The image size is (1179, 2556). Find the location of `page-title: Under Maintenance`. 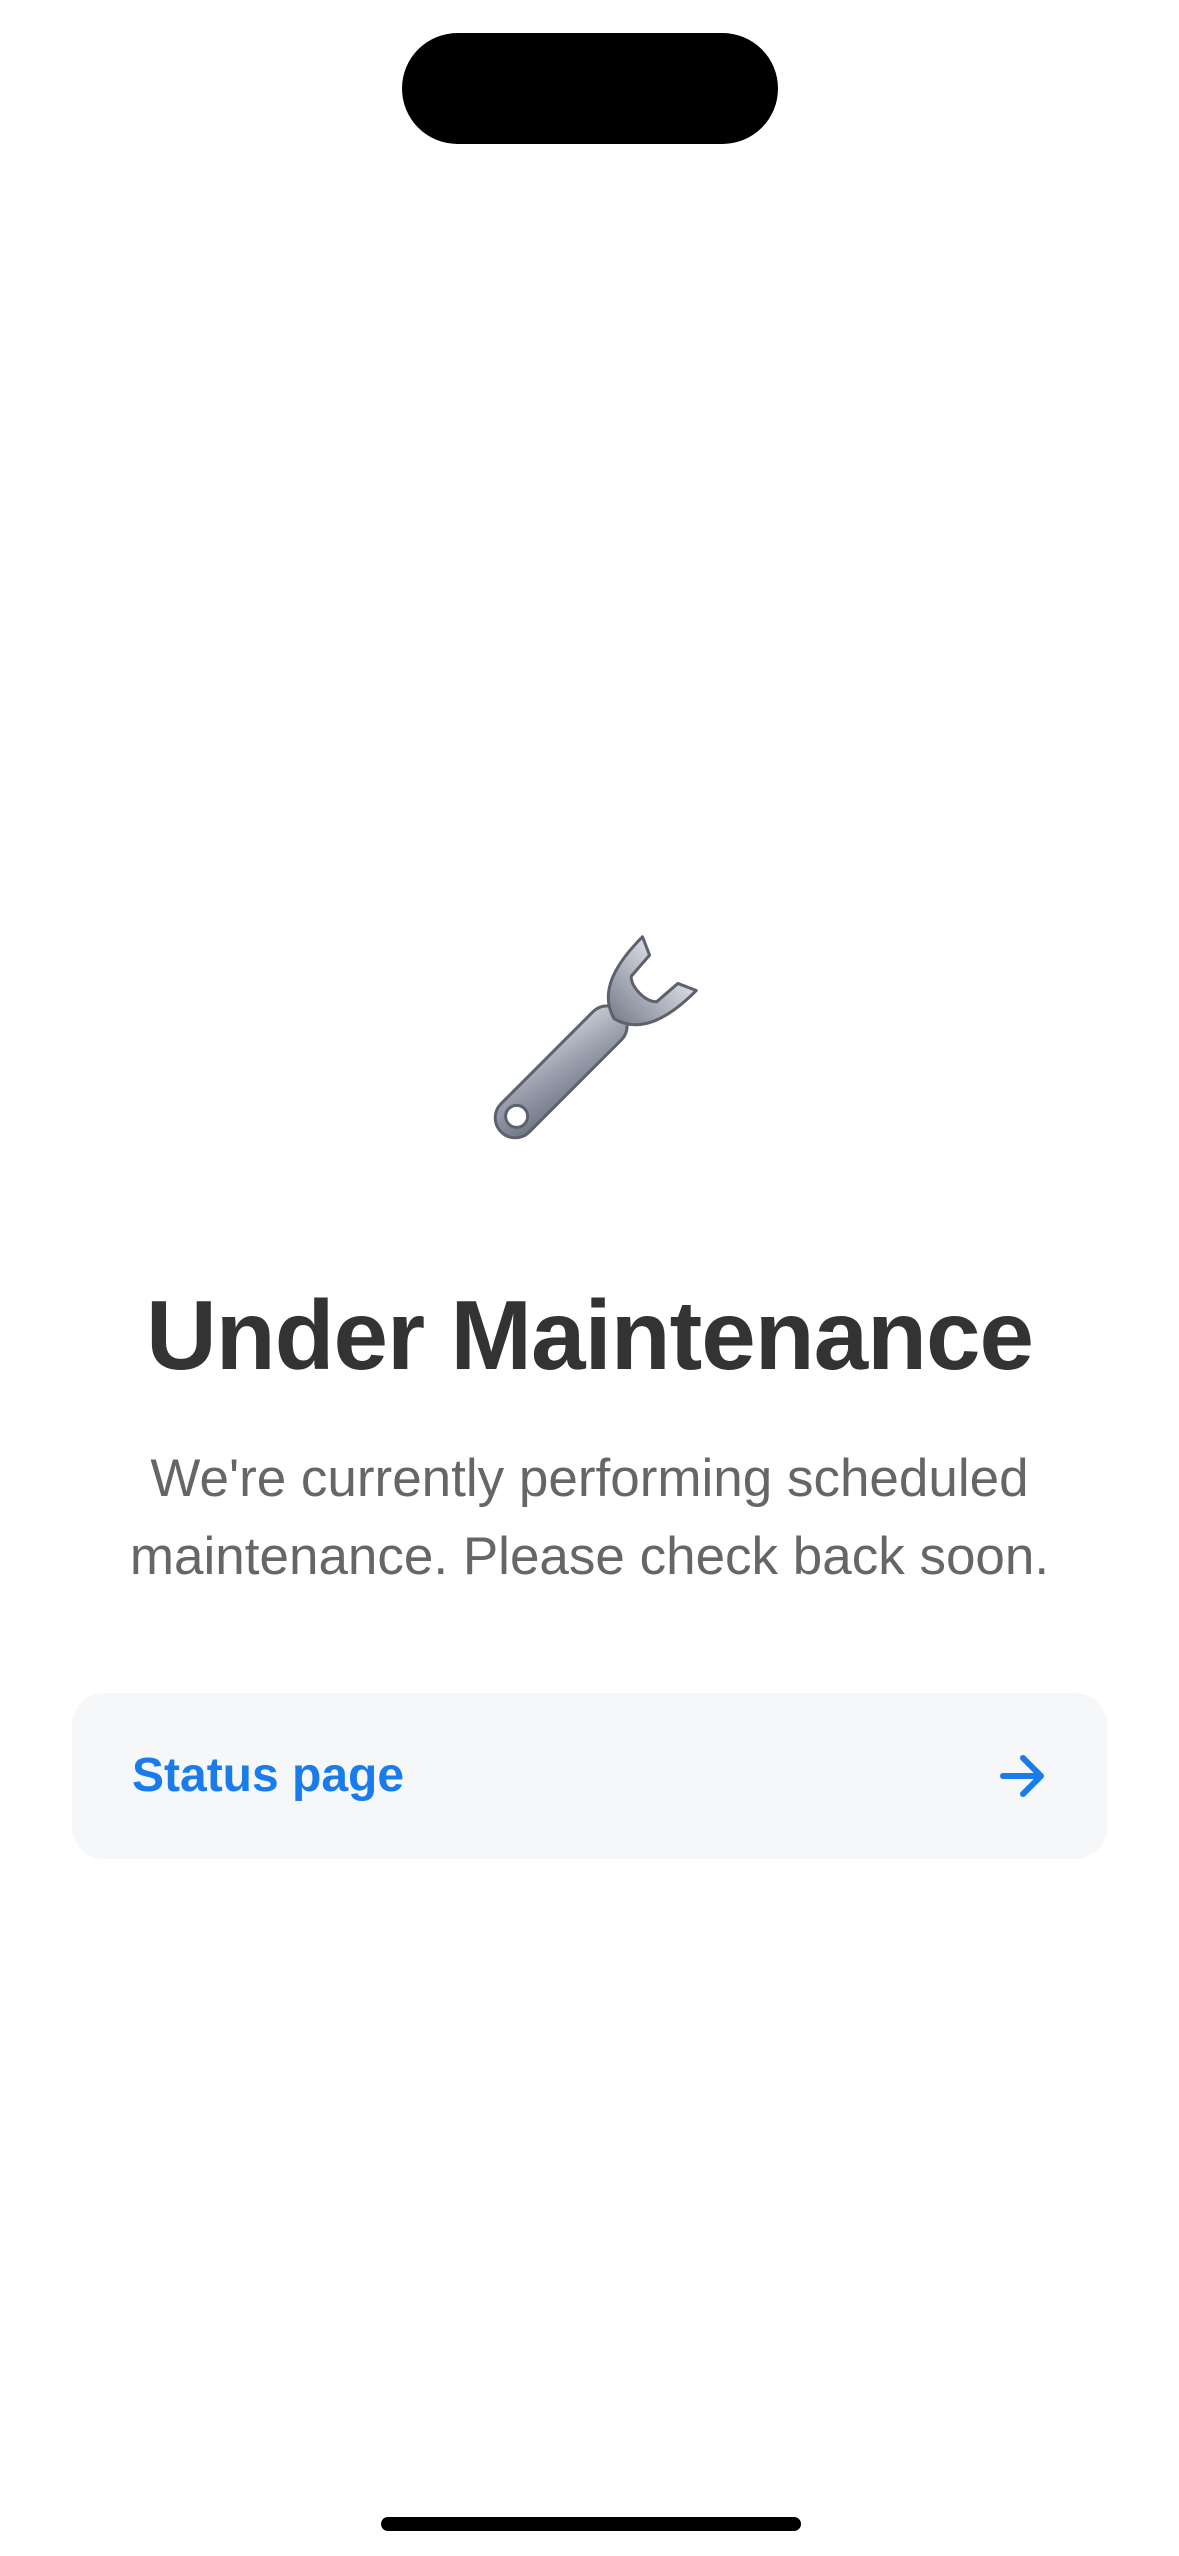

page-title: Under Maintenance is located at coordinates (590, 1335).